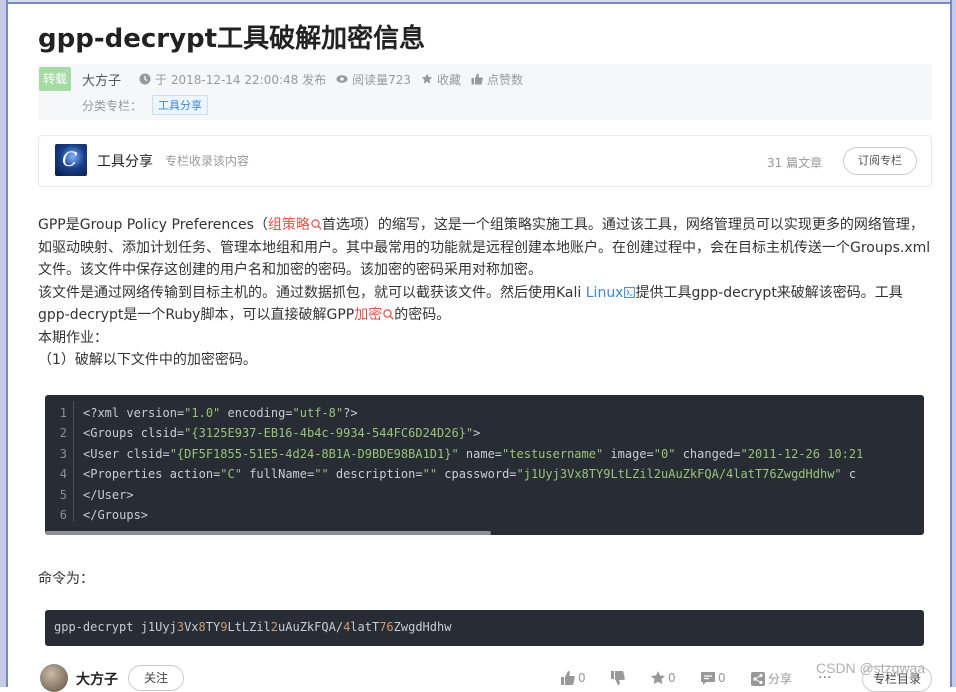 The image size is (956, 692). Describe the element at coordinates (63, 494) in the screenshot. I see `line-number: 5` at that location.